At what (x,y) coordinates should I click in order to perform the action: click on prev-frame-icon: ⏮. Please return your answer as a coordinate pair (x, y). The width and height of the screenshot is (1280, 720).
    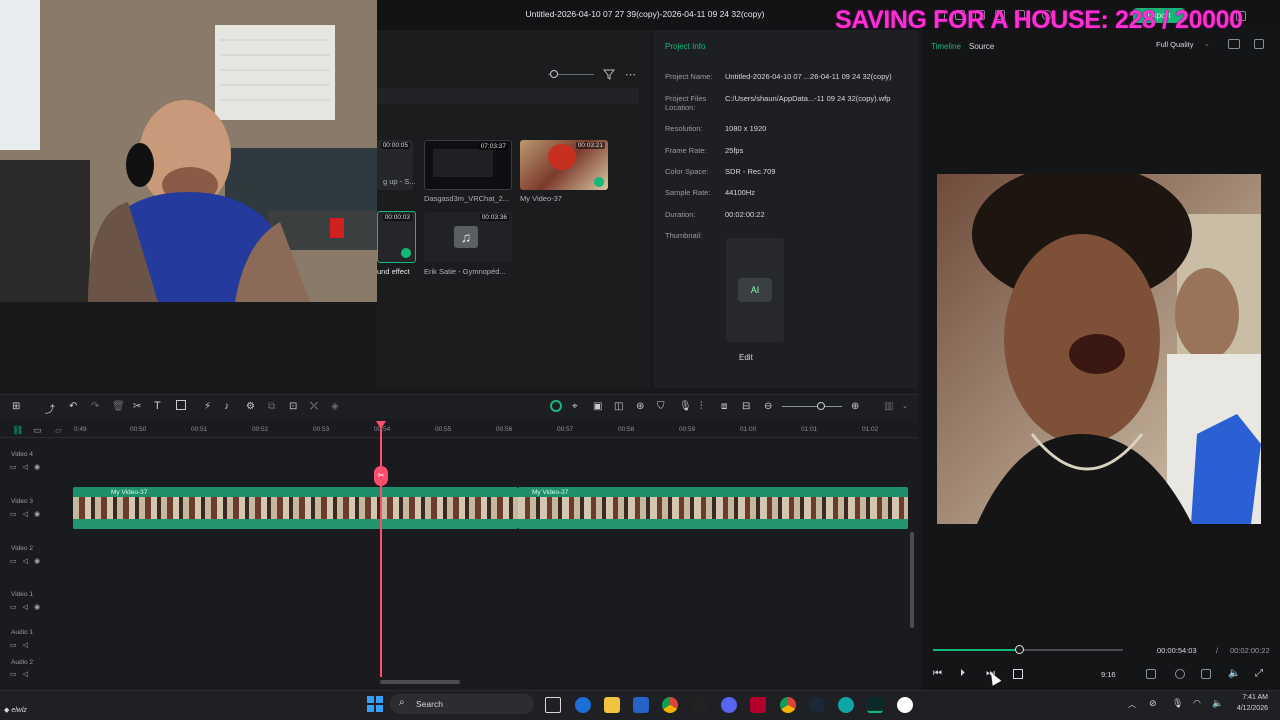
    Looking at the image, I should click on (937, 673).